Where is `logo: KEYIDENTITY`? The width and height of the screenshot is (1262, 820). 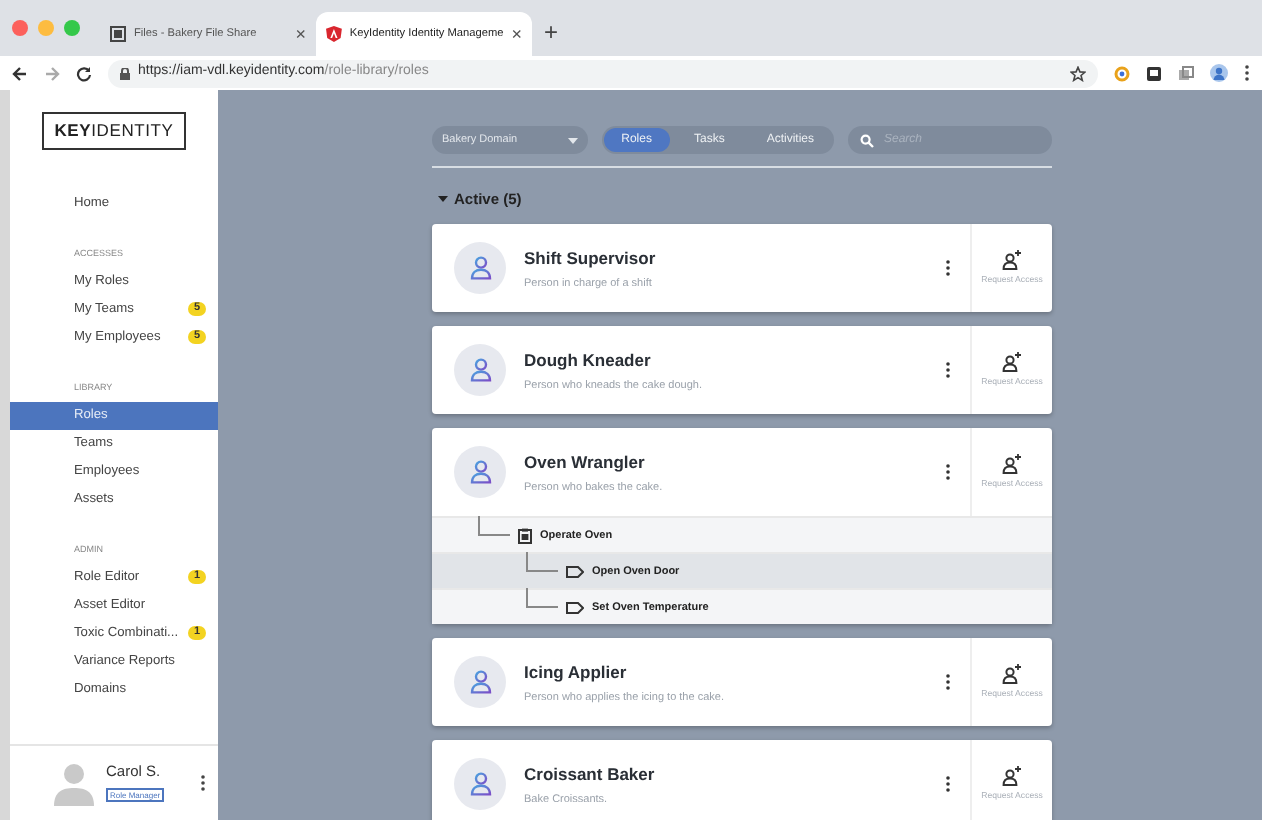 logo: KEYIDENTITY is located at coordinates (114, 131).